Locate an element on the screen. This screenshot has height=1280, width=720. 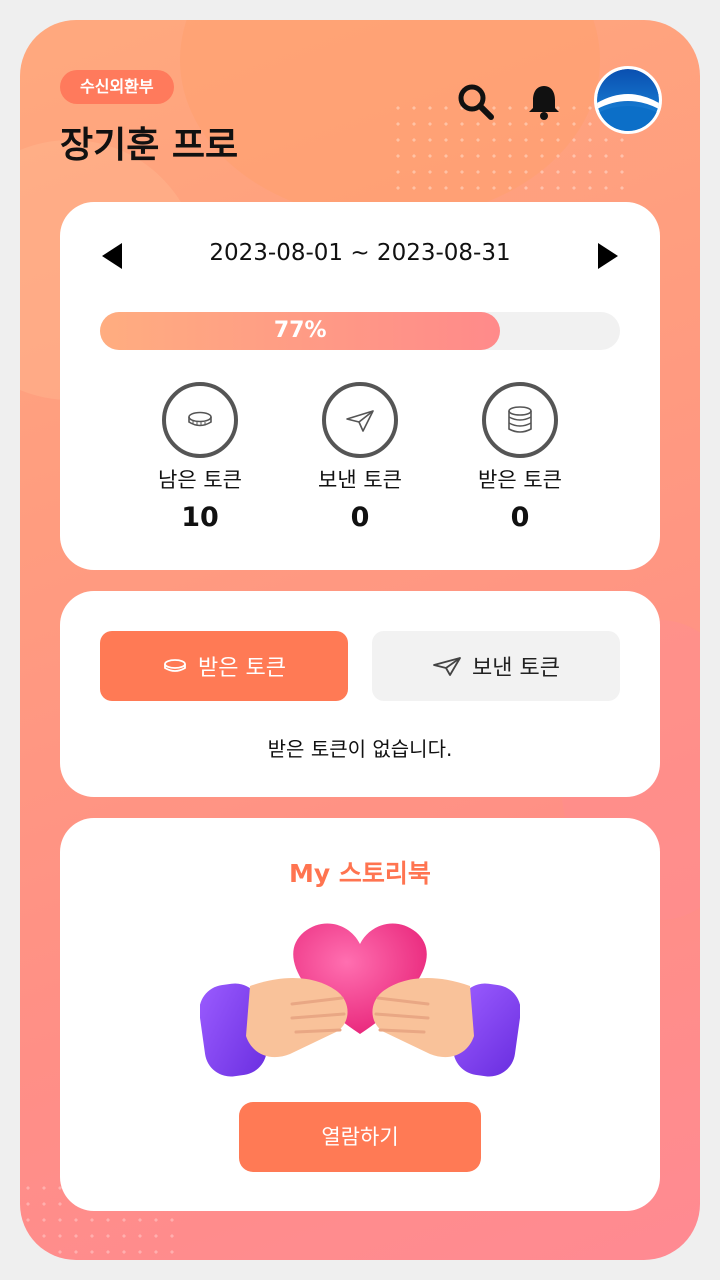
progress-bar: 77% is located at coordinates (360, 331).